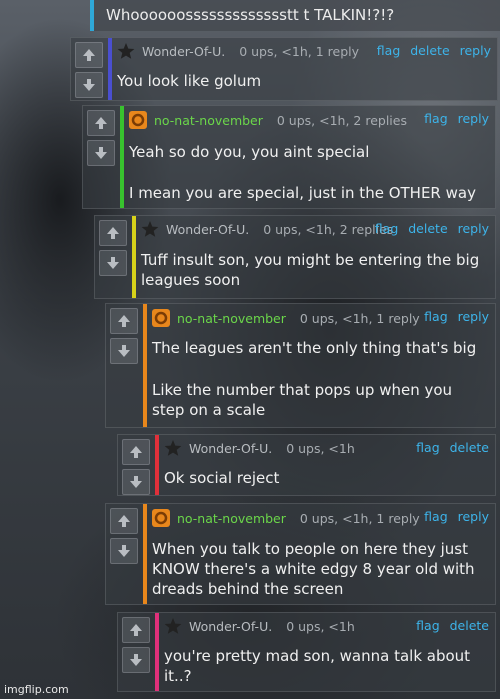 This screenshot has width=500, height=699. I want to click on comment-text: Whoooooossssssssssssstt t TALKIN!?!?, so click(250, 15).